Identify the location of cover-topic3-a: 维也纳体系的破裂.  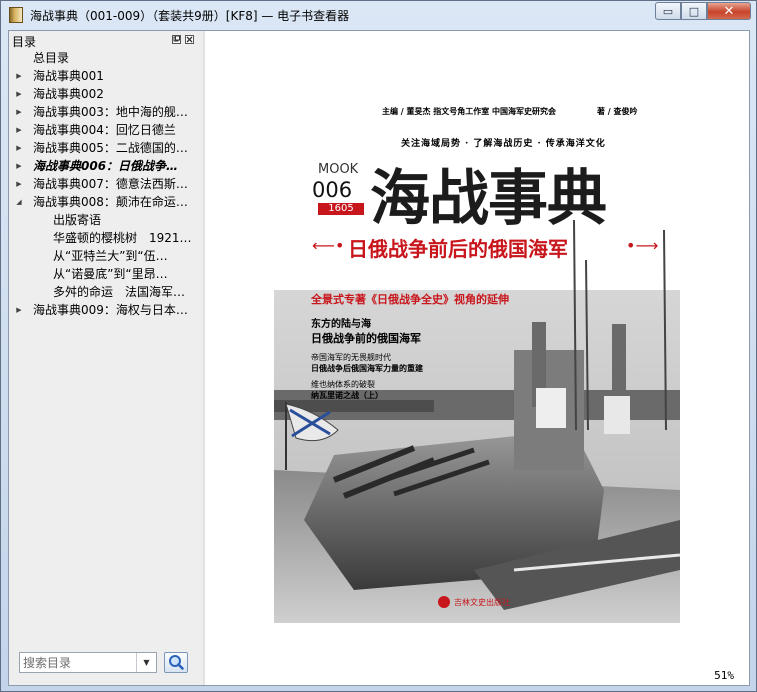
(343, 384).